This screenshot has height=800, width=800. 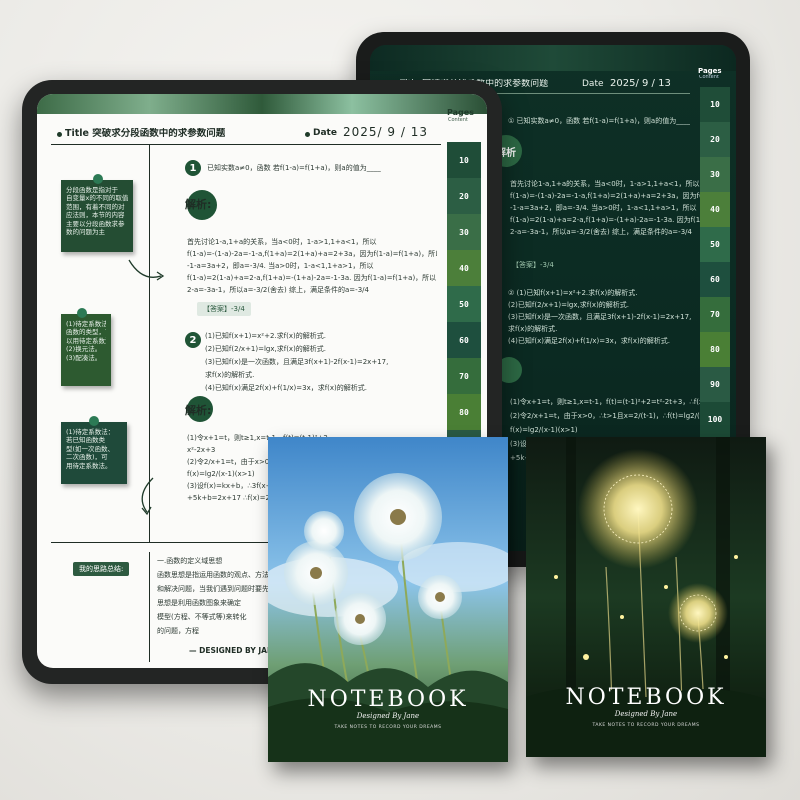 I want to click on front-date-value: 2025/ 9 / 13, so click(x=385, y=132).